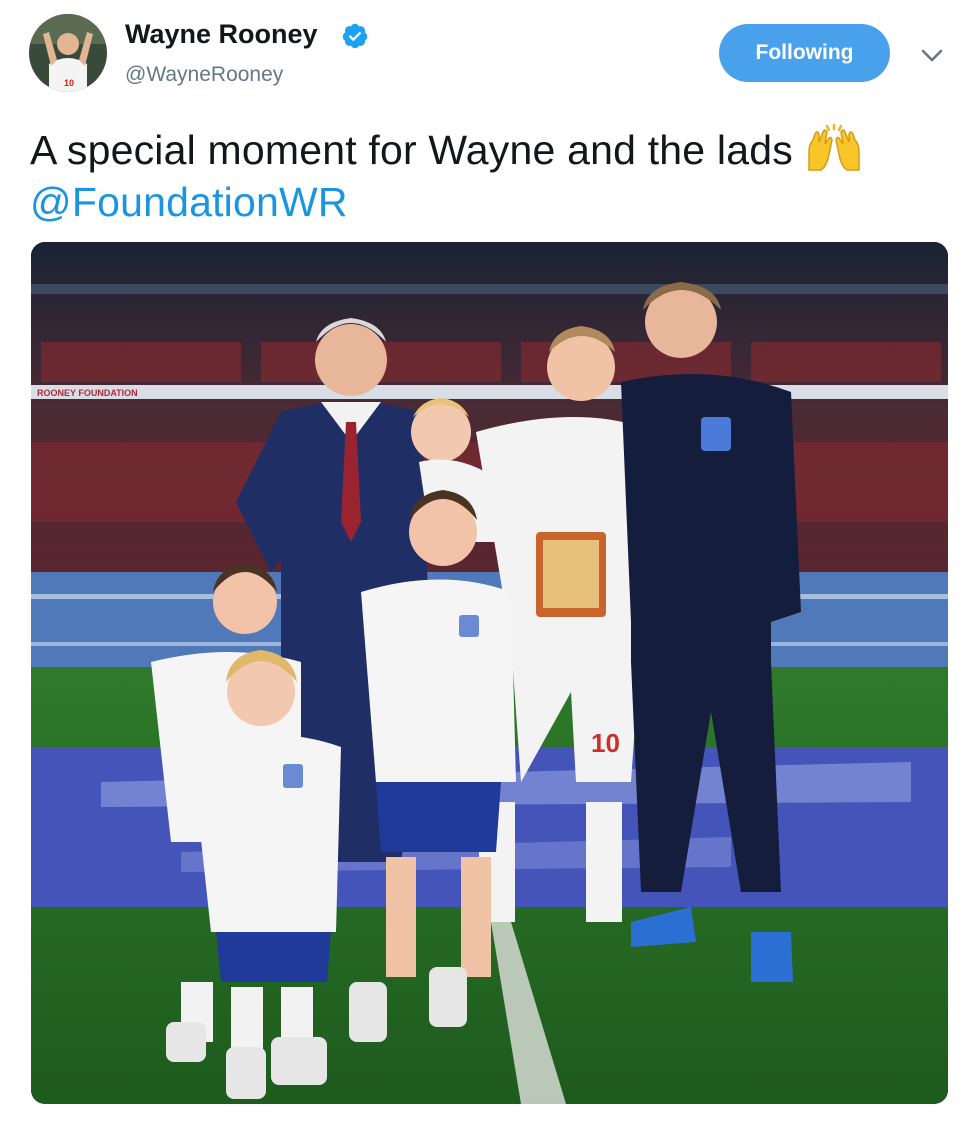  Describe the element at coordinates (69, 83) in the screenshot. I see `svg-text: 10` at that location.